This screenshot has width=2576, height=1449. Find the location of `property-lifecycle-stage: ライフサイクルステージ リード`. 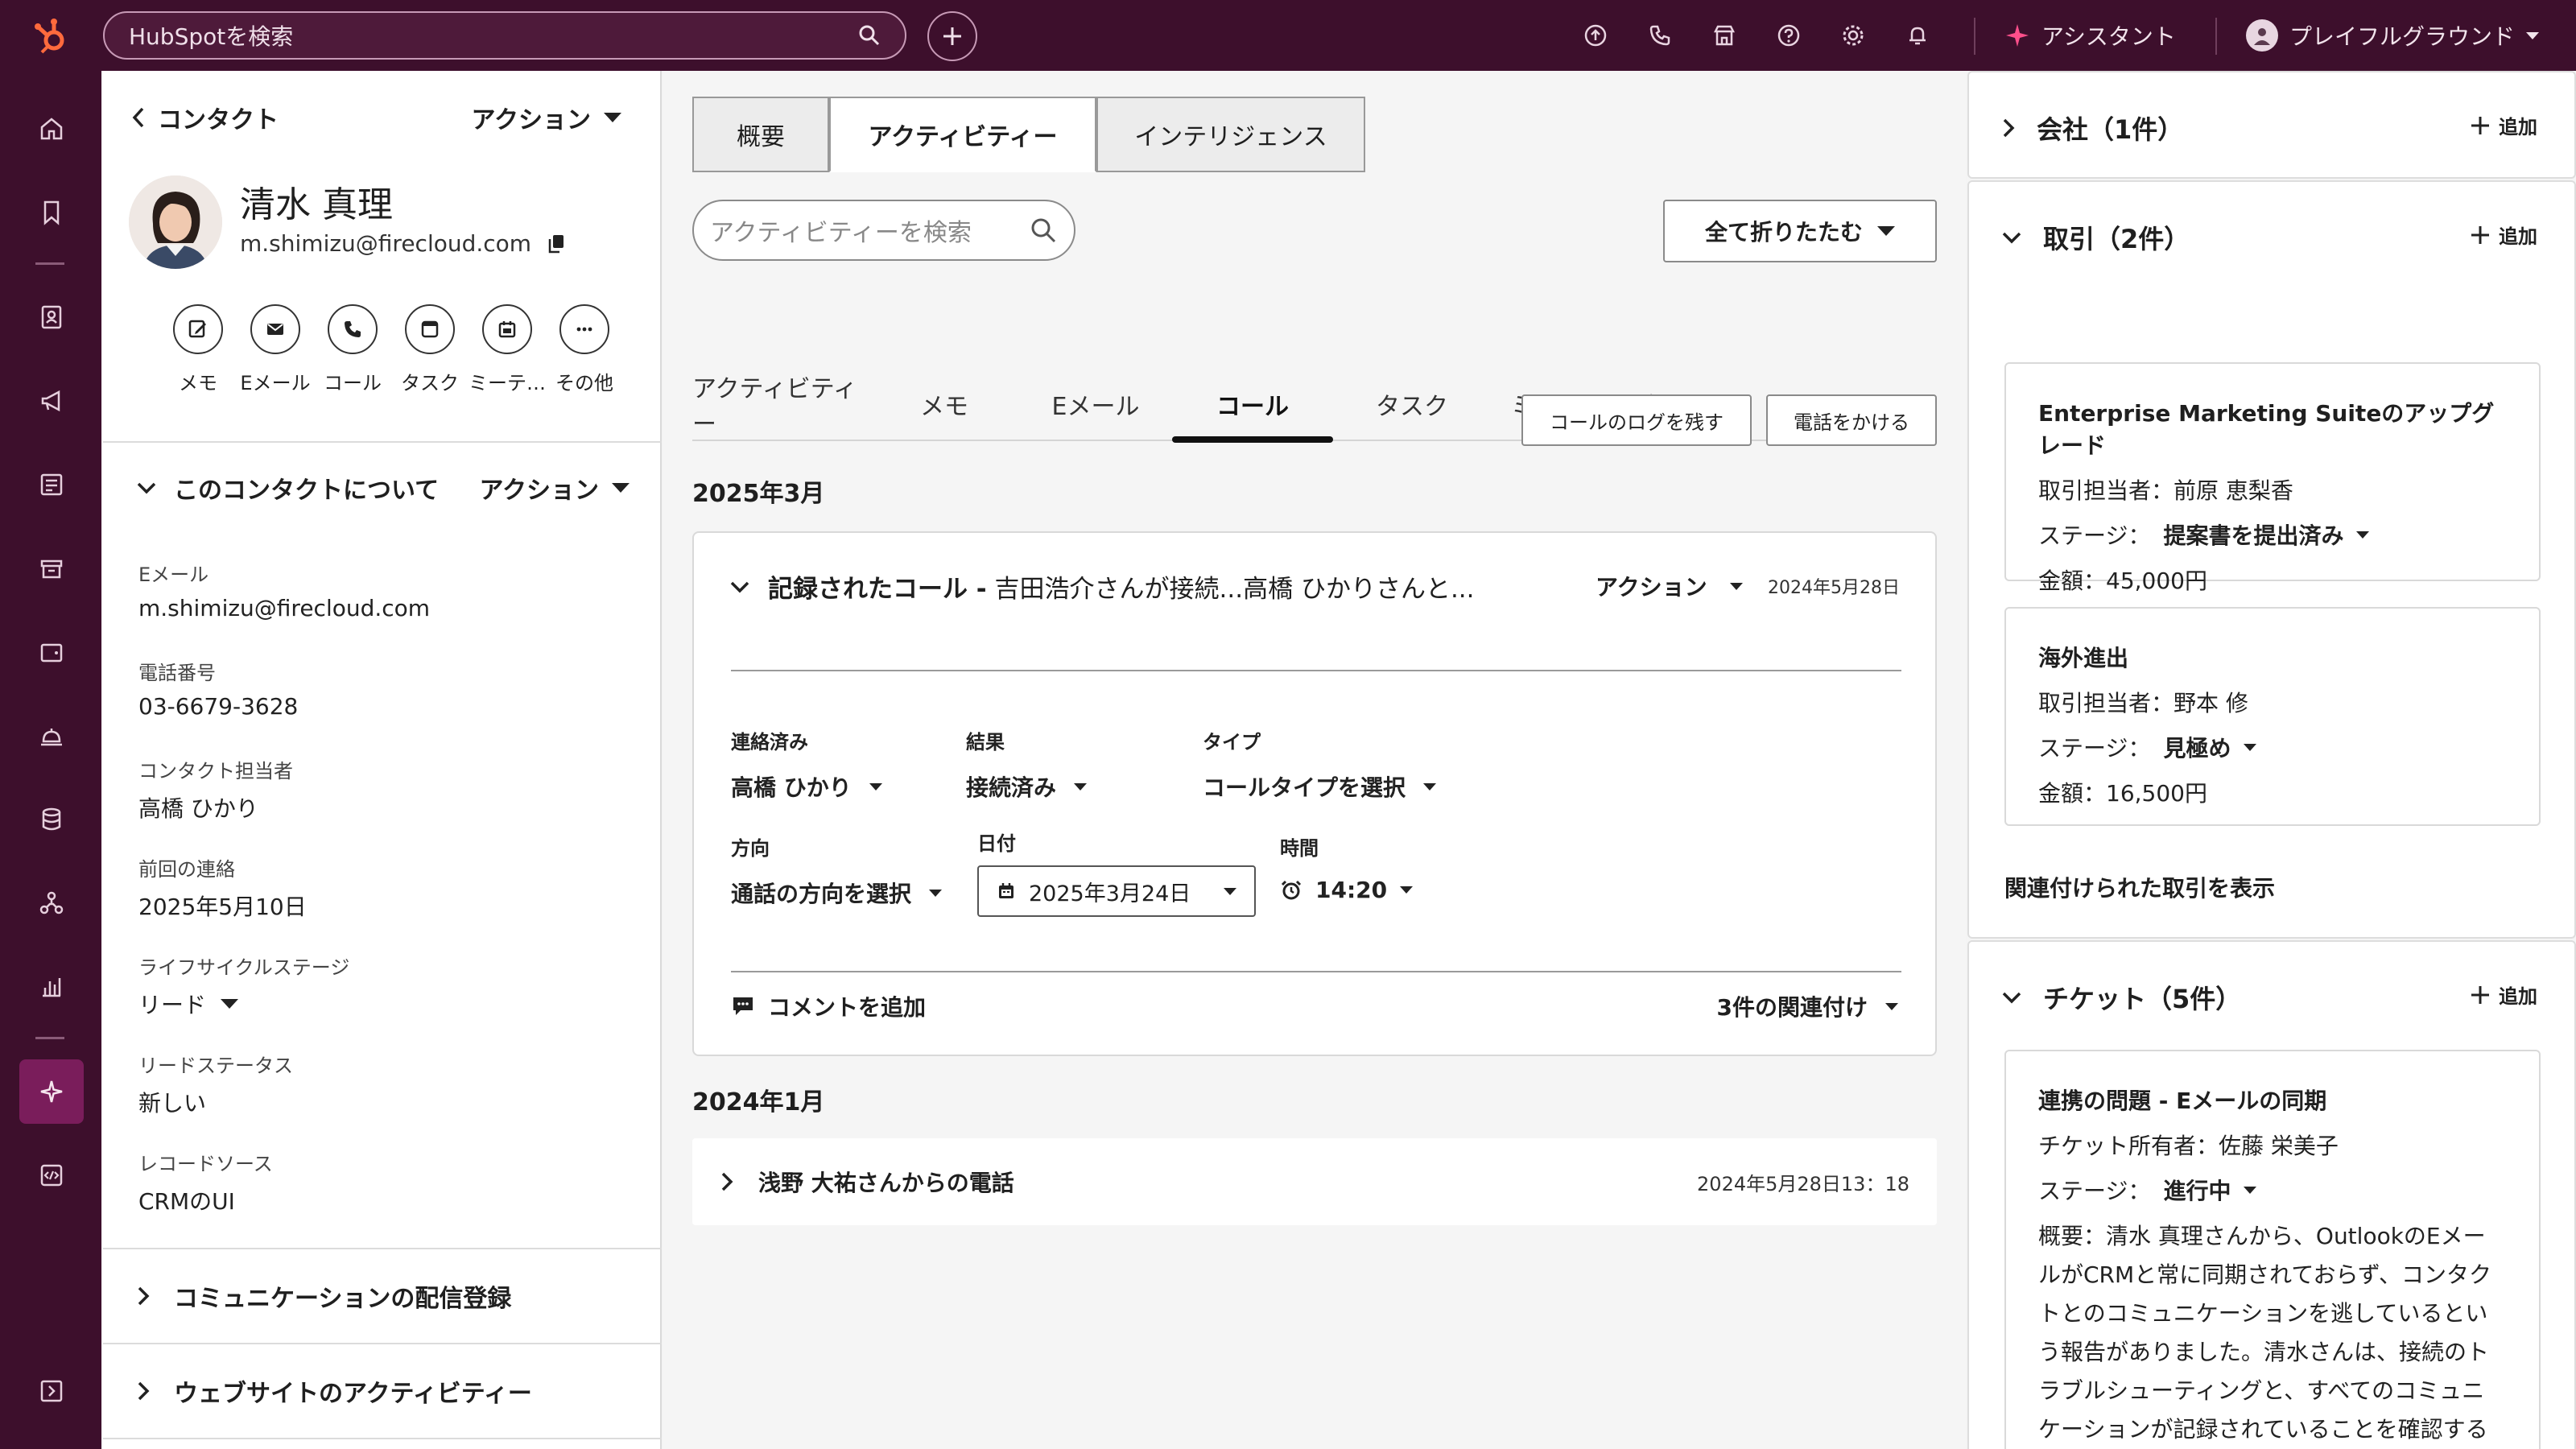

property-lifecycle-stage: ライフサイクルステージ リード is located at coordinates (243, 986).